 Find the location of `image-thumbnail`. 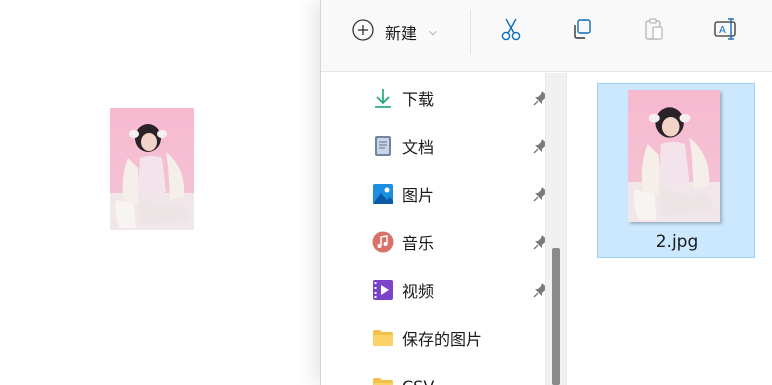

image-thumbnail is located at coordinates (674, 156).